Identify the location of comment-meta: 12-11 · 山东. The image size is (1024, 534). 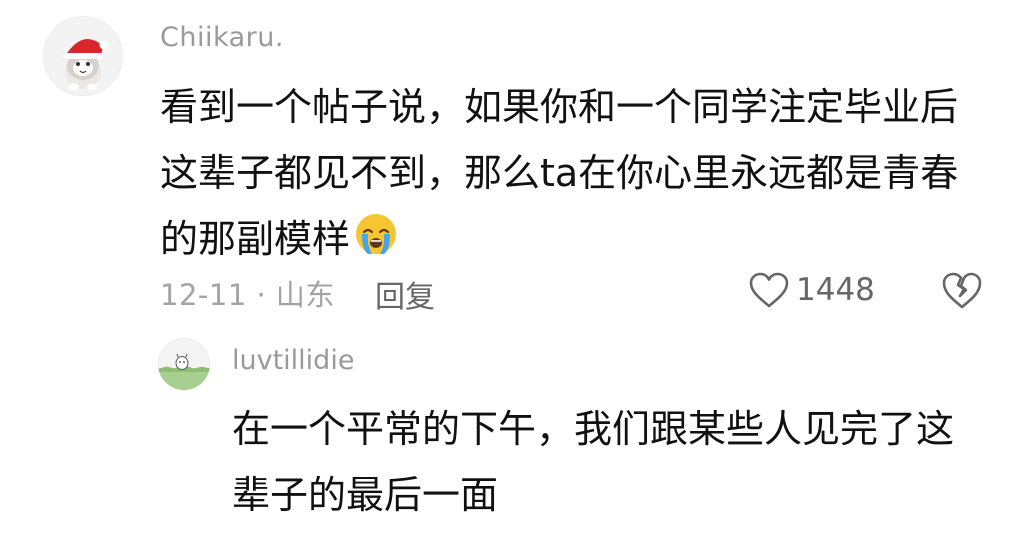
(247, 292).